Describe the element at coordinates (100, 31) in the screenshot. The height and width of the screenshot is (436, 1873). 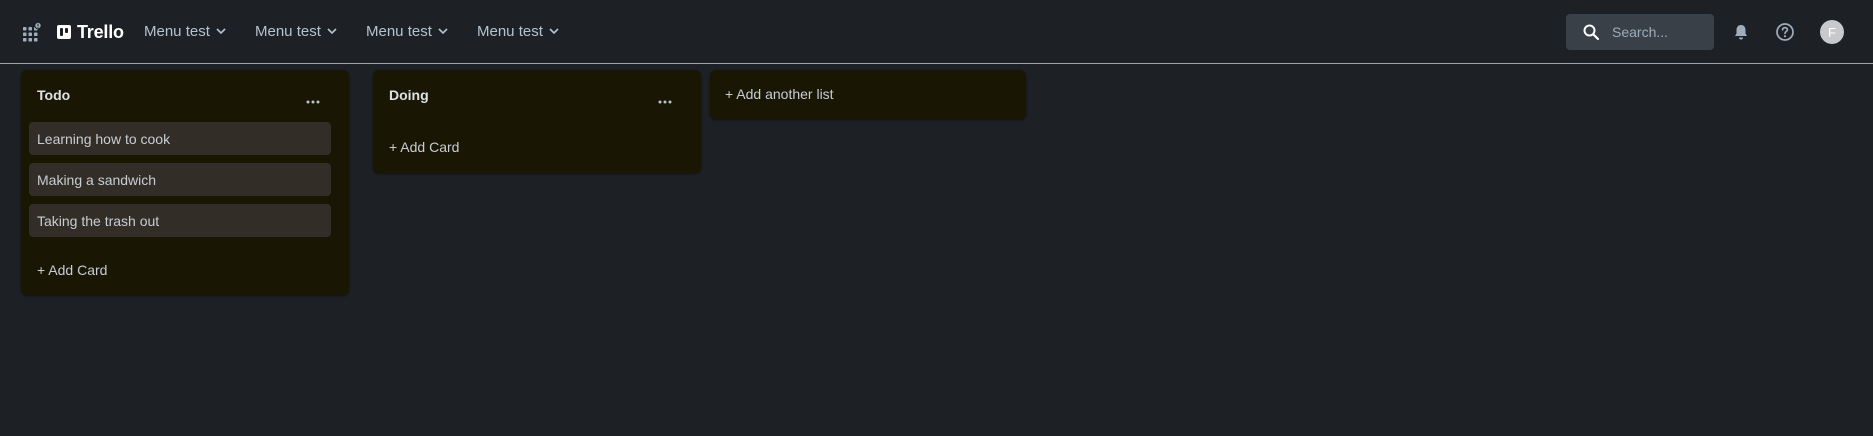
I see `app-name: Trello` at that location.